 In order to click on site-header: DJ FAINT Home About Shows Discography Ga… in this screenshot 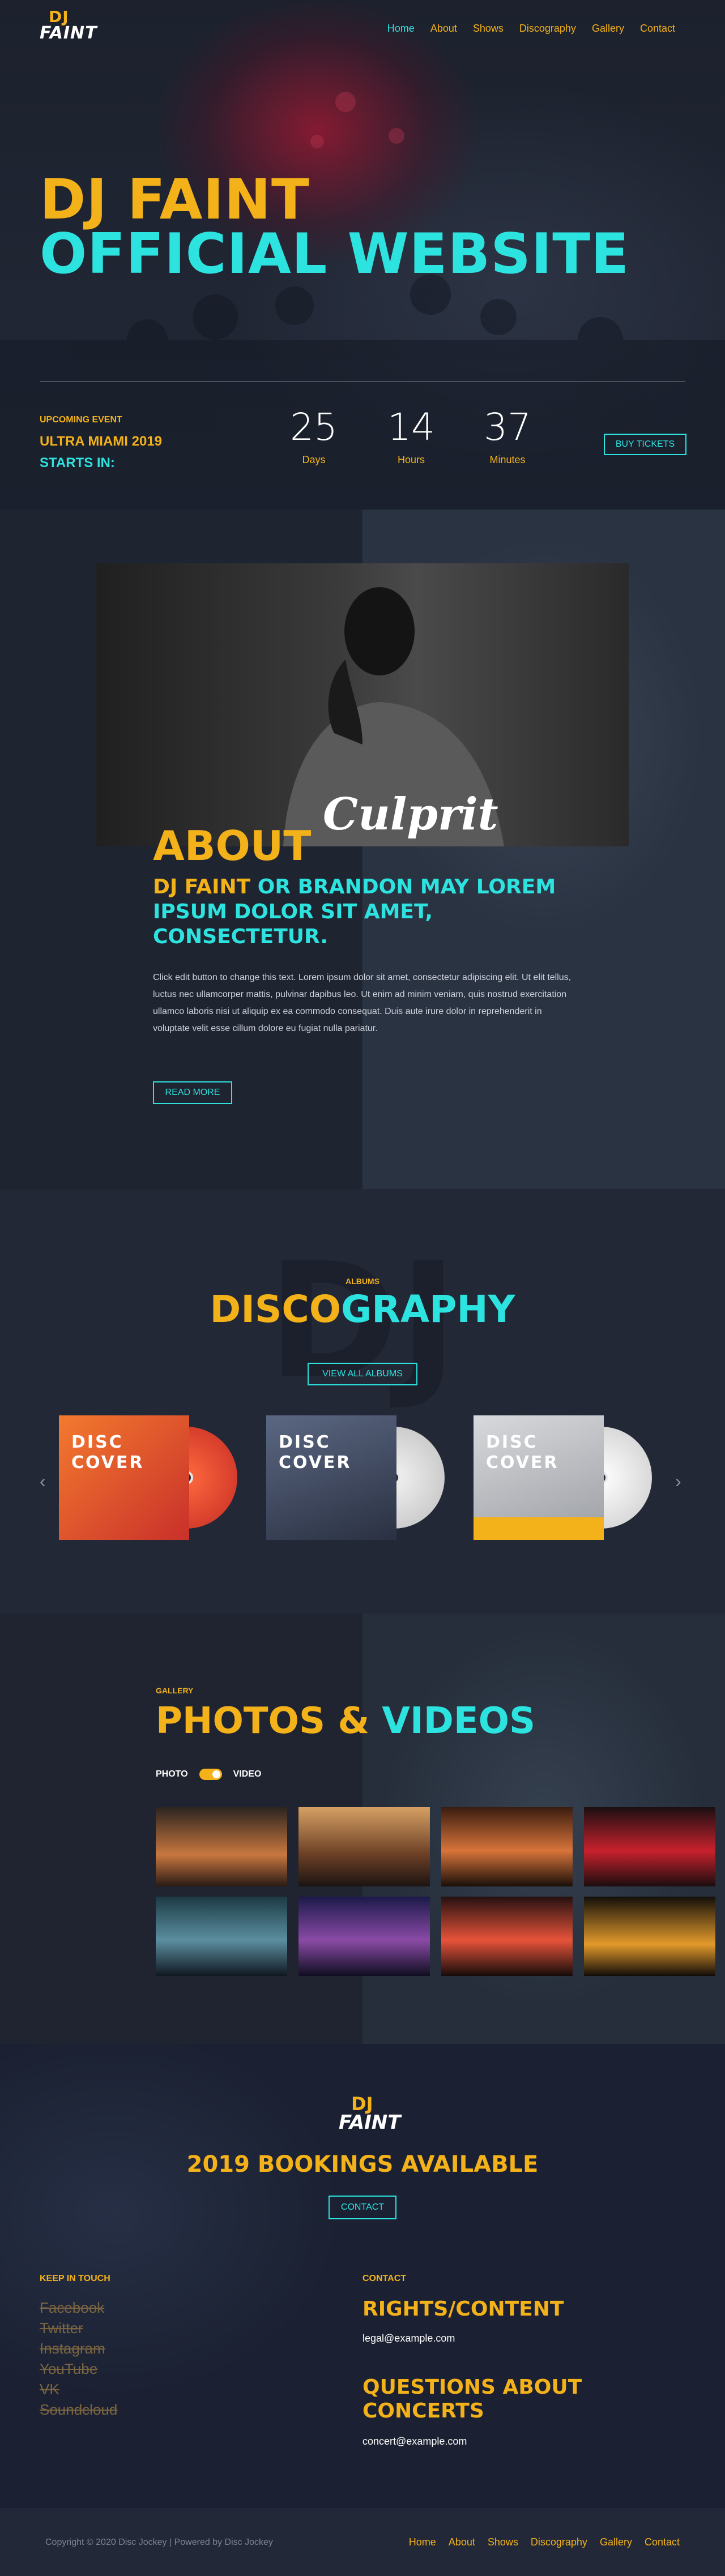, I will do `click(362, 31)`.